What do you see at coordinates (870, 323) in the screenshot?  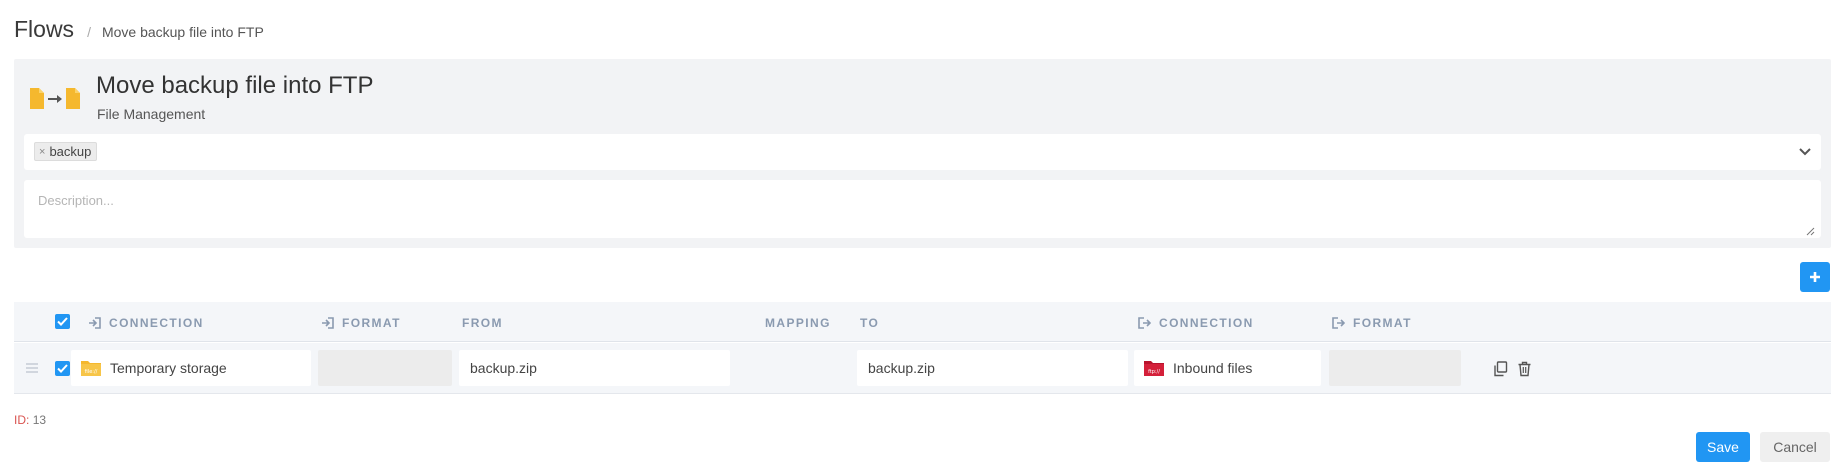 I see `header-to: TO` at bounding box center [870, 323].